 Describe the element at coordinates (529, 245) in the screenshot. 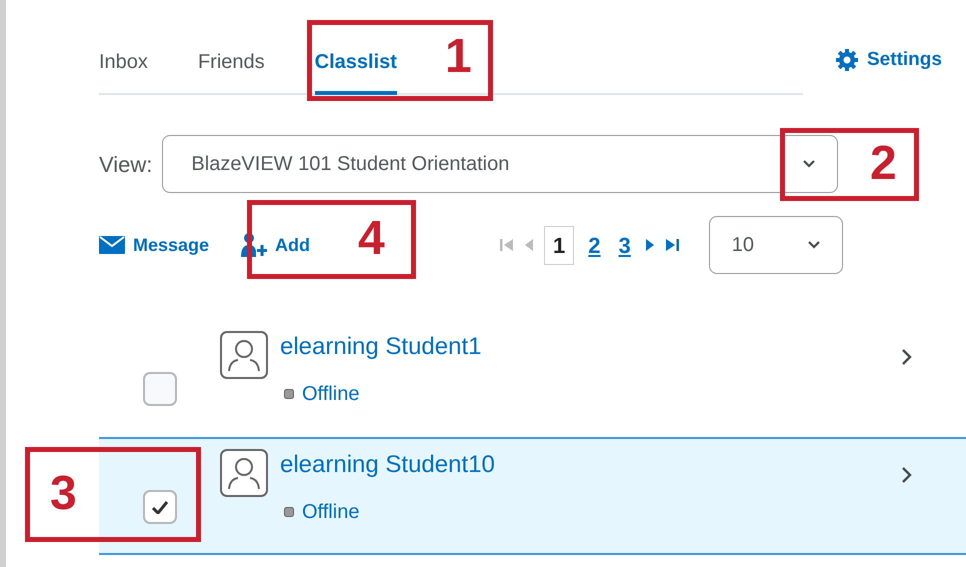

I see `previous-page-icon` at that location.